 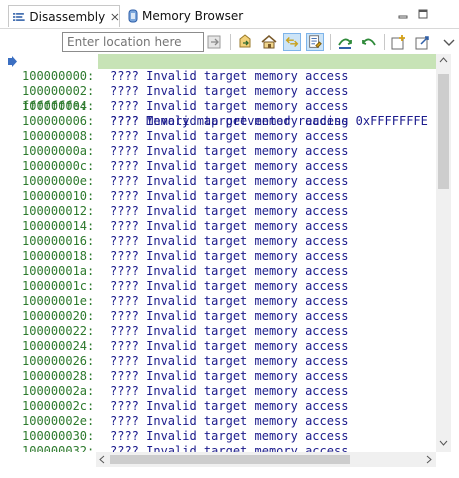 What do you see at coordinates (423, 42) in the screenshot?
I see `view-menu-icon` at bounding box center [423, 42].